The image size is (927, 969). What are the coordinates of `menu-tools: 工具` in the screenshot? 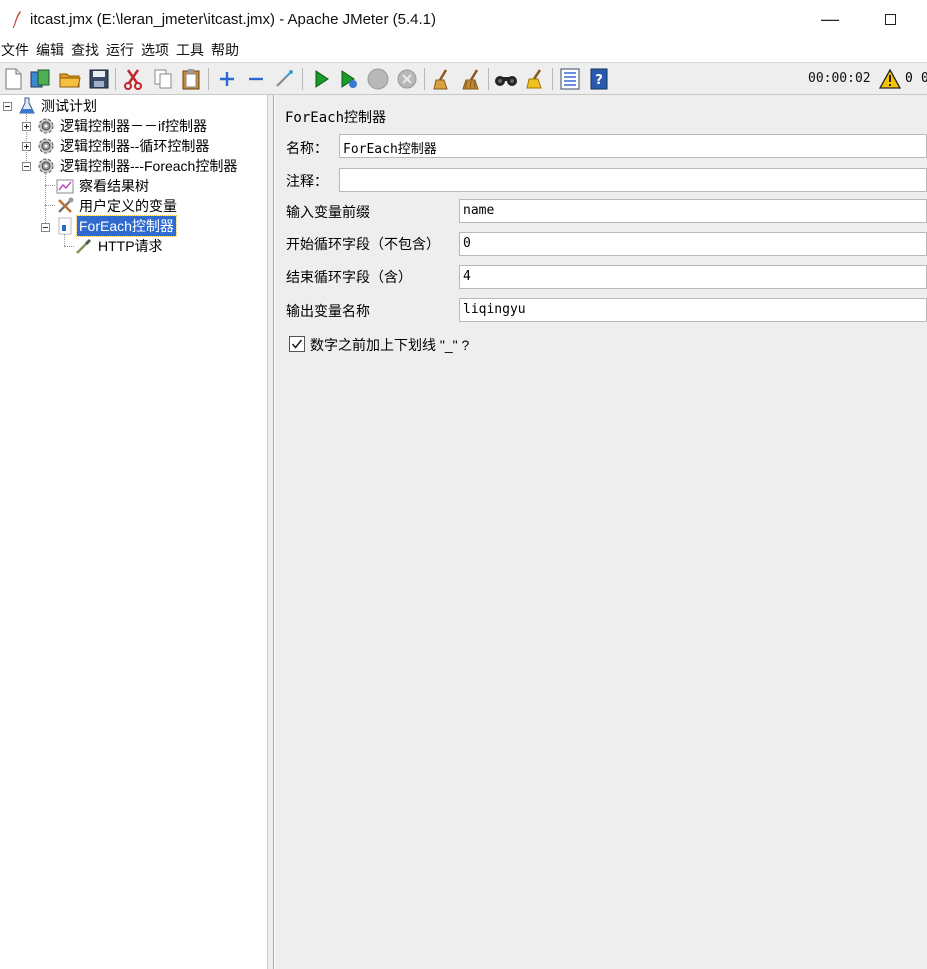 It's located at (192, 50).